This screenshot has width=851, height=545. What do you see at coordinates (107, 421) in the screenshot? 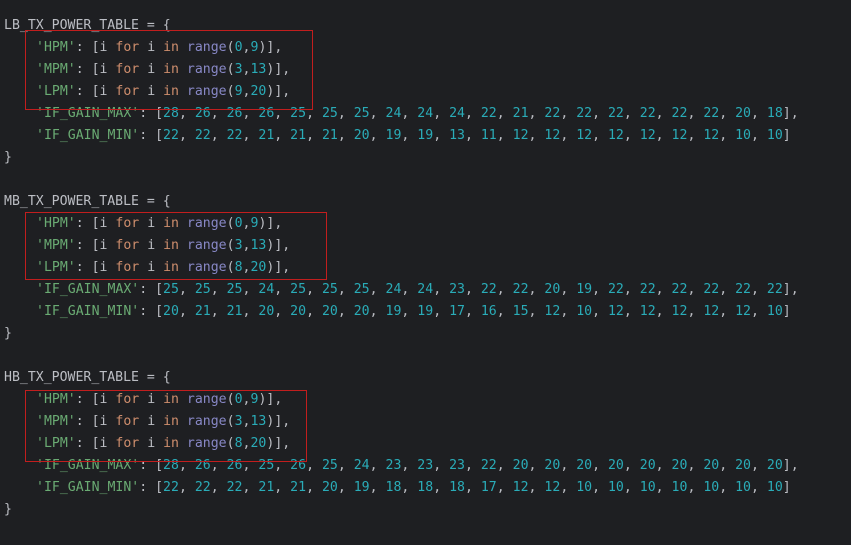
I see `loop-expression: i` at bounding box center [107, 421].